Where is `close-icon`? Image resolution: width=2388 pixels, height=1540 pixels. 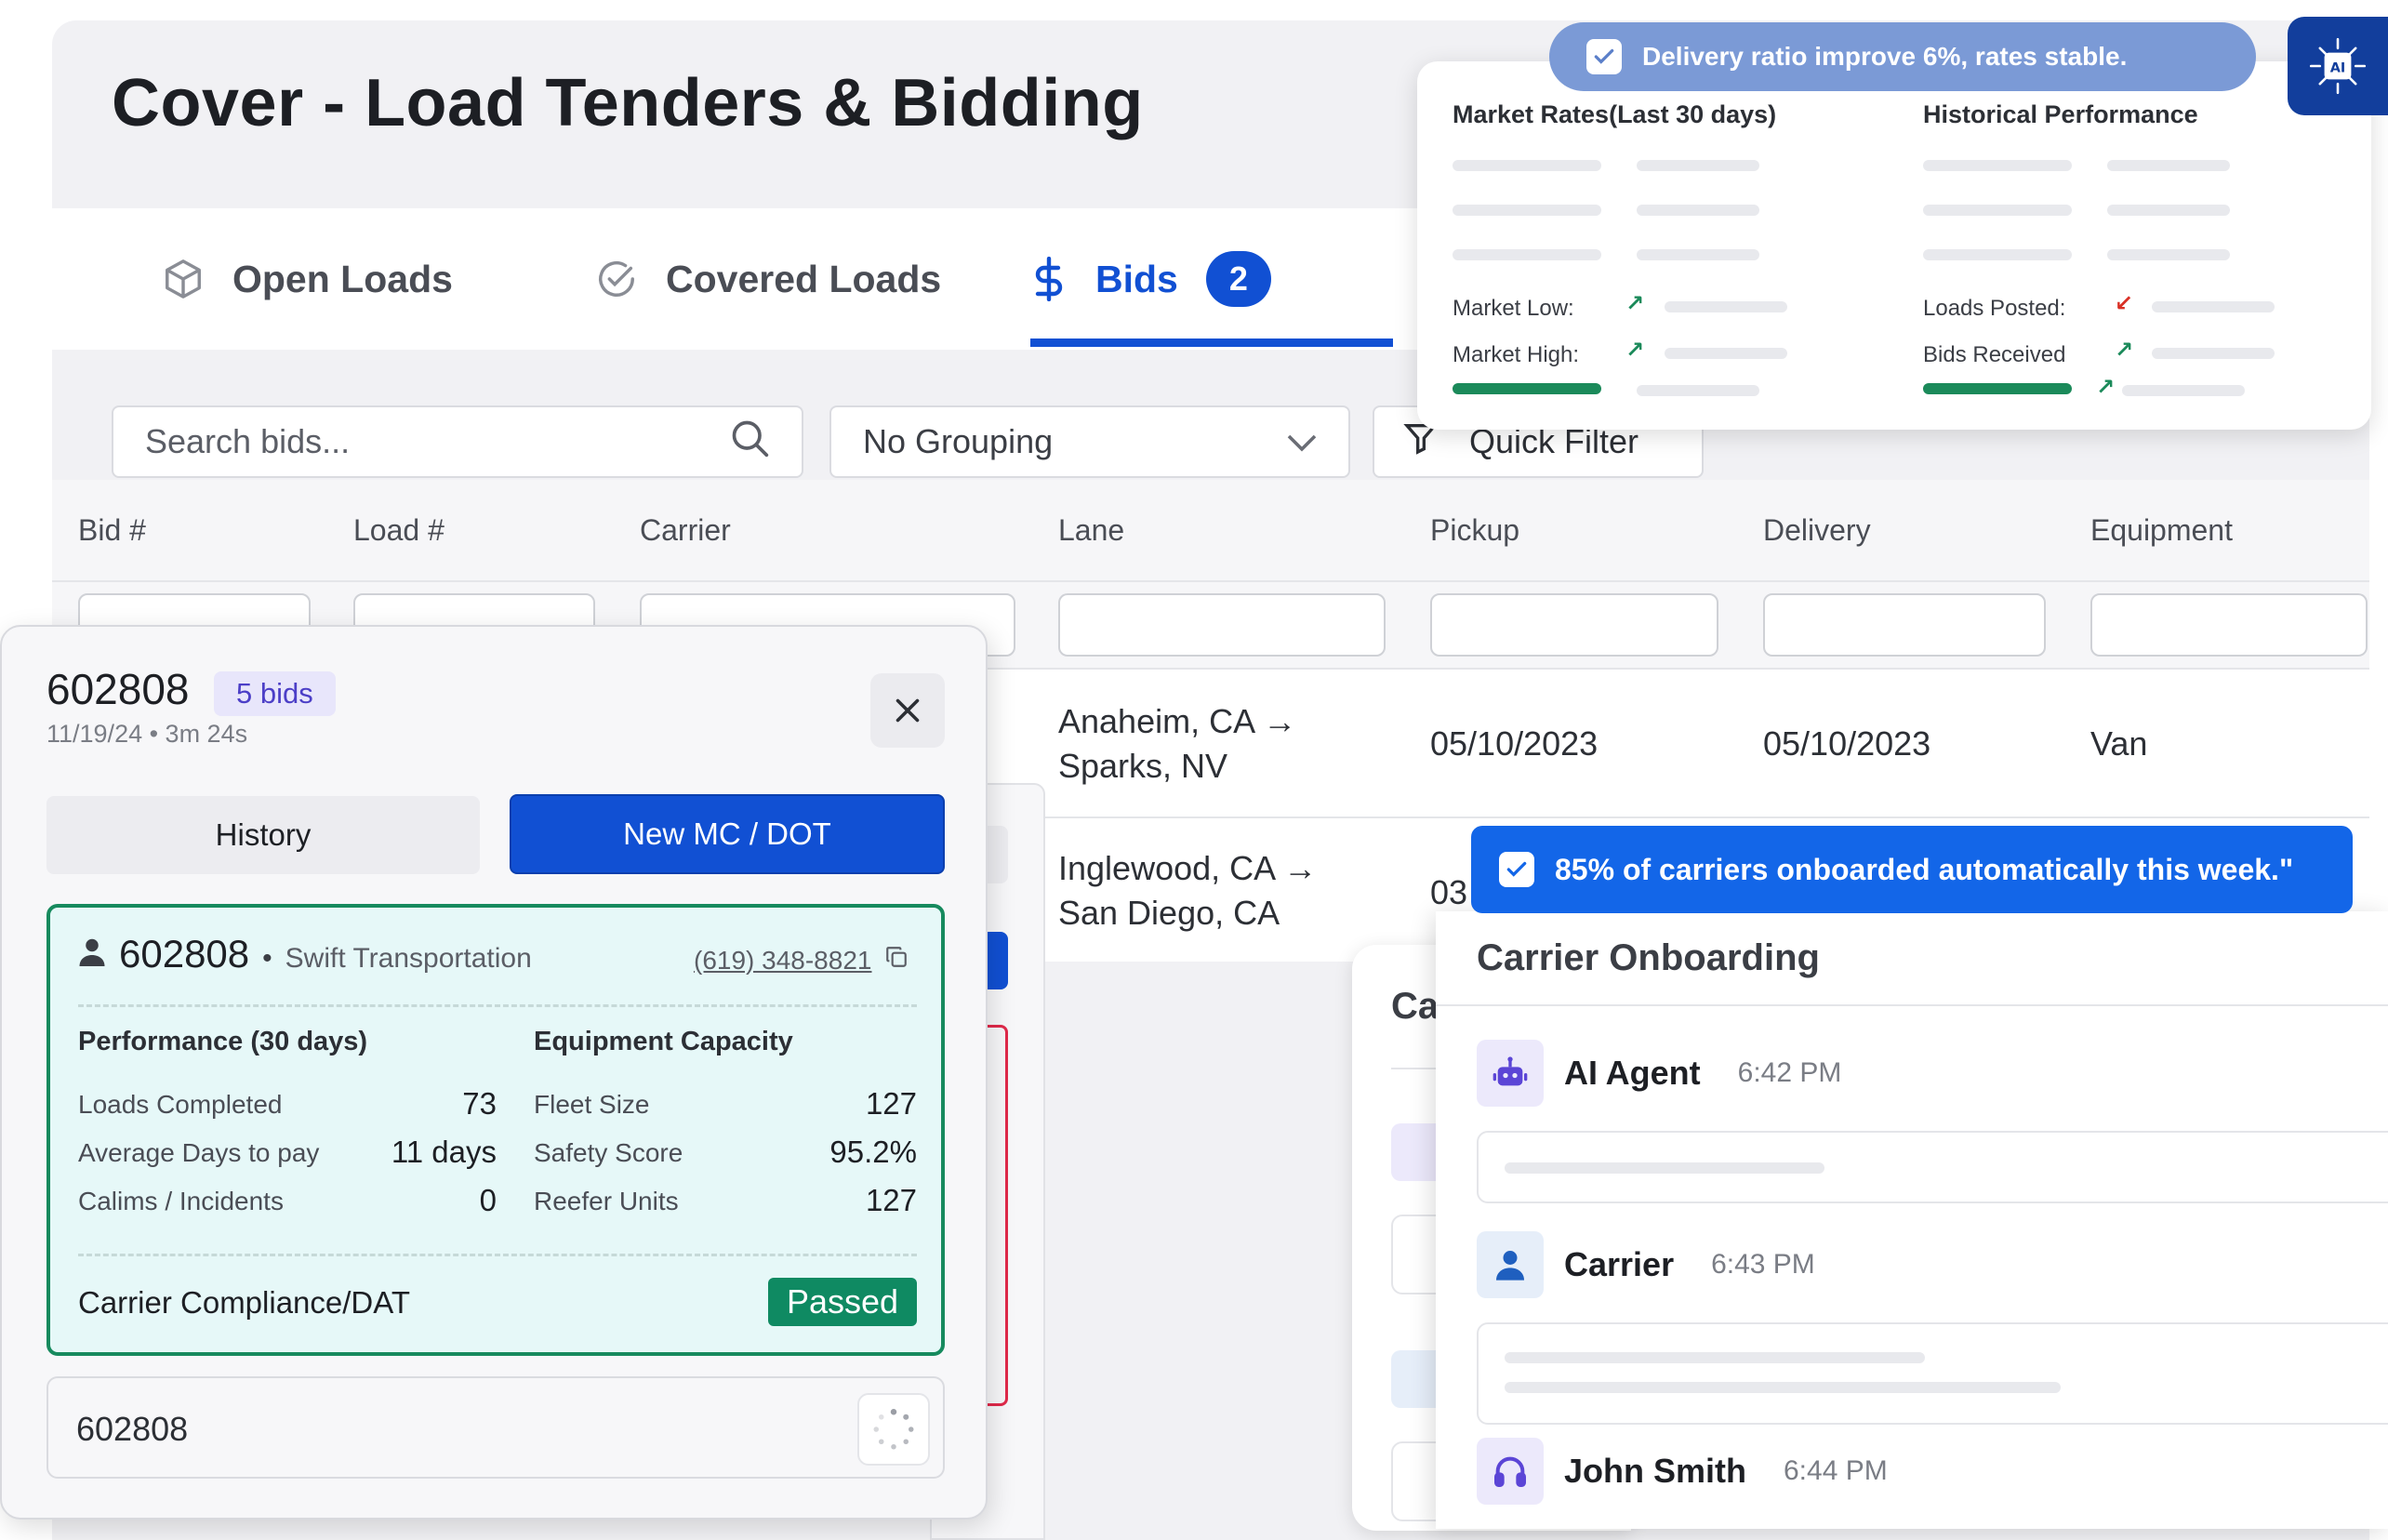 close-icon is located at coordinates (908, 710).